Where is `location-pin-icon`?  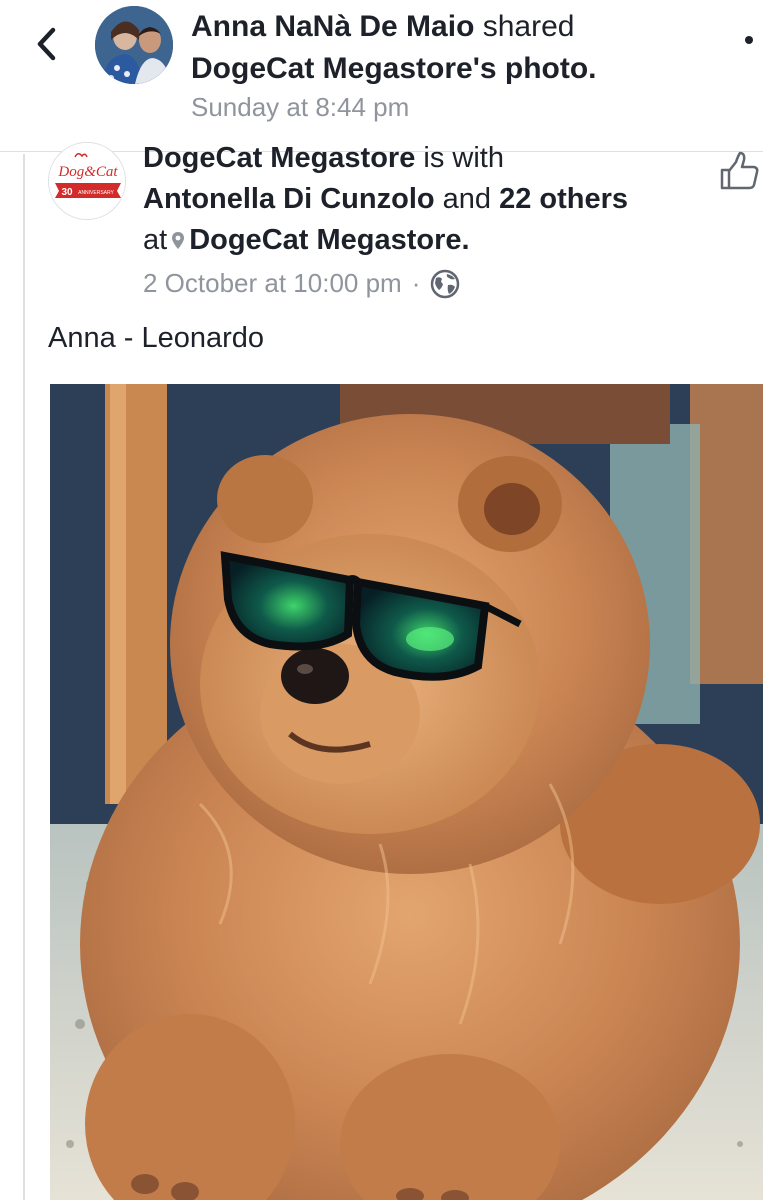
location-pin-icon is located at coordinates (178, 241).